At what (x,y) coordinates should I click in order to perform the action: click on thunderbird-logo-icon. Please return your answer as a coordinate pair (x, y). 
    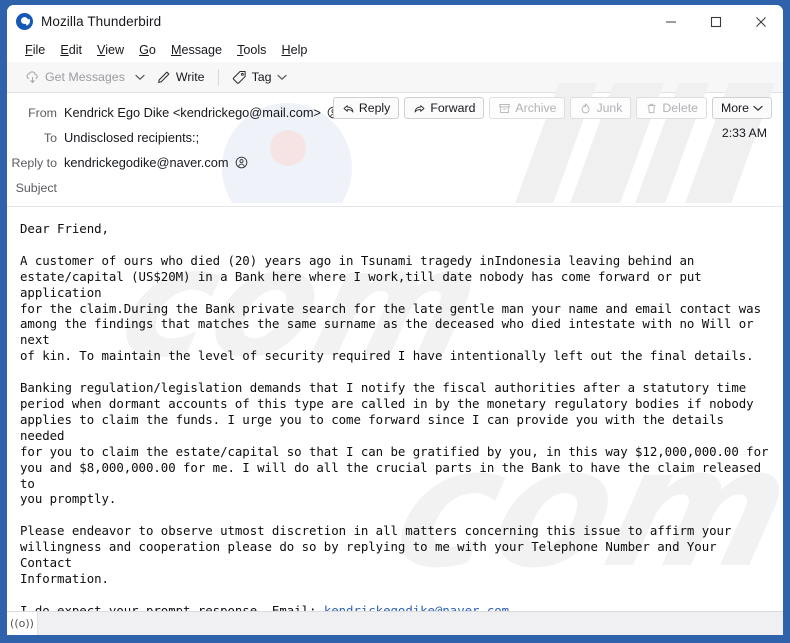
    Looking at the image, I should click on (24, 20).